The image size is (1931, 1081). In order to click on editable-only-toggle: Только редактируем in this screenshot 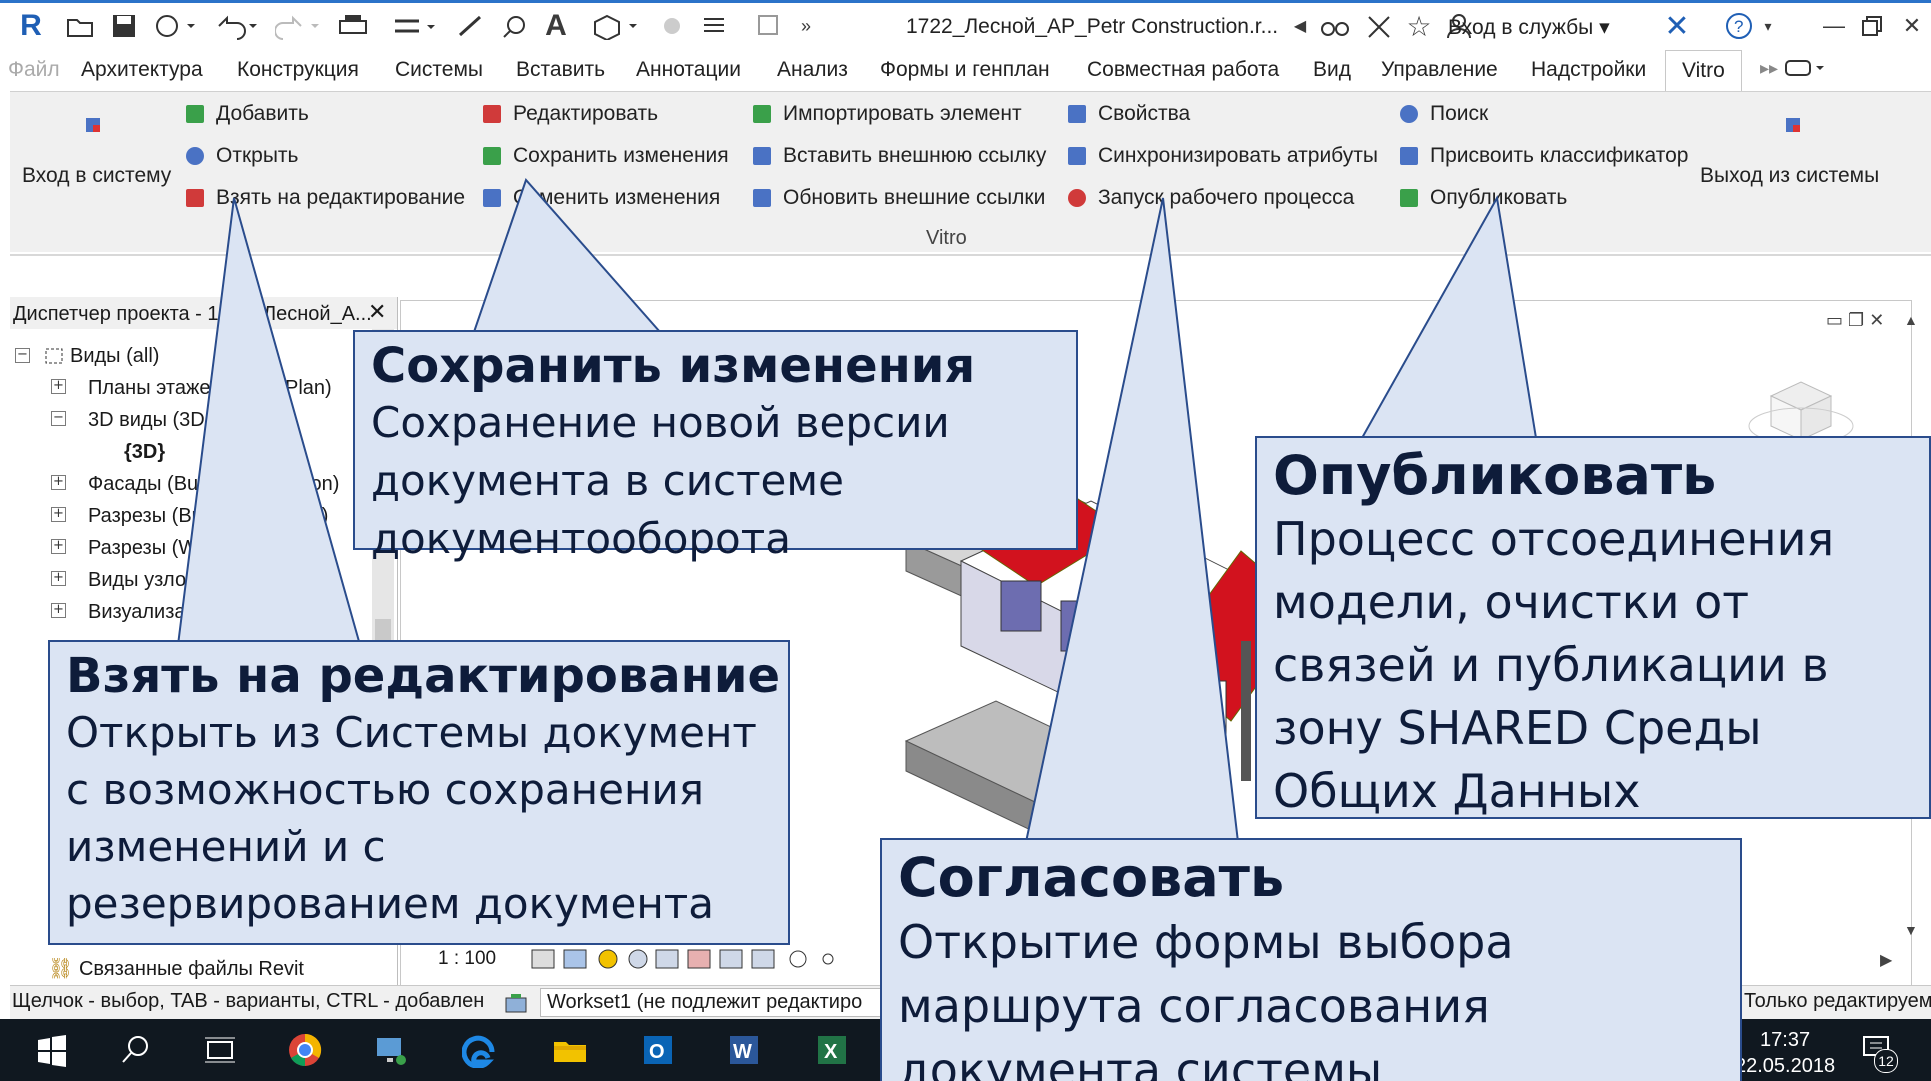, I will do `click(1837, 1001)`.